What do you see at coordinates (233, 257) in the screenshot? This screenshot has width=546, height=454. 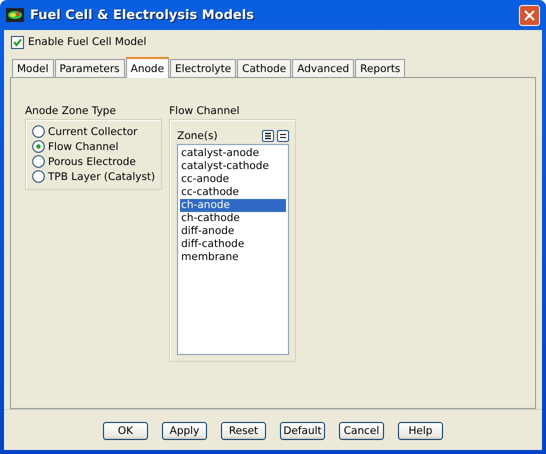 I see `zone-list-item: membrane` at bounding box center [233, 257].